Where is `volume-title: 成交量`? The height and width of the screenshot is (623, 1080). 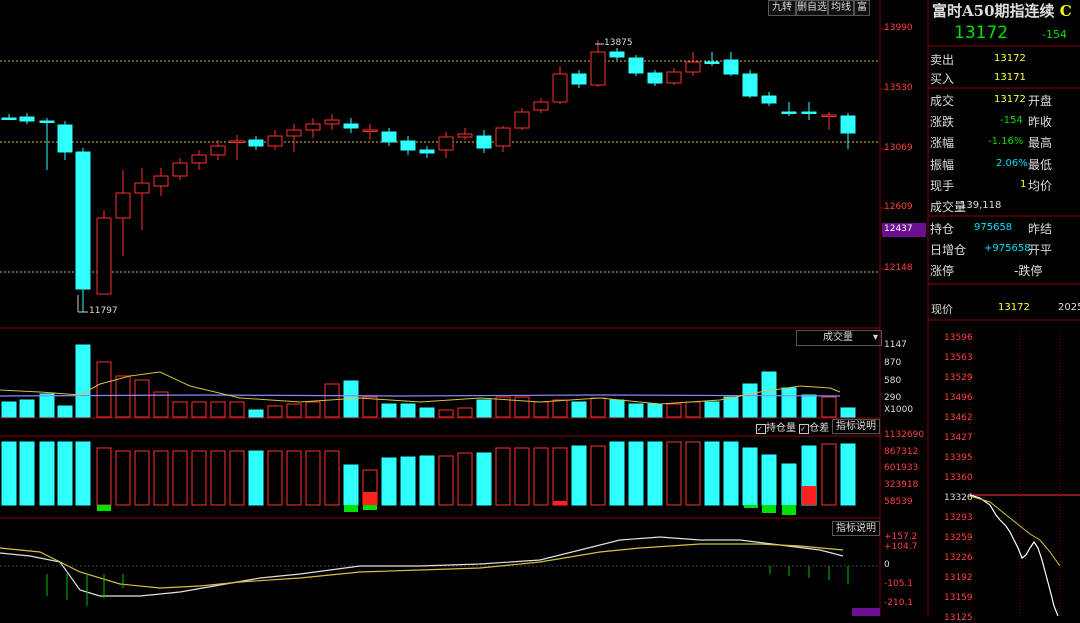 volume-title: 成交量 is located at coordinates (838, 337).